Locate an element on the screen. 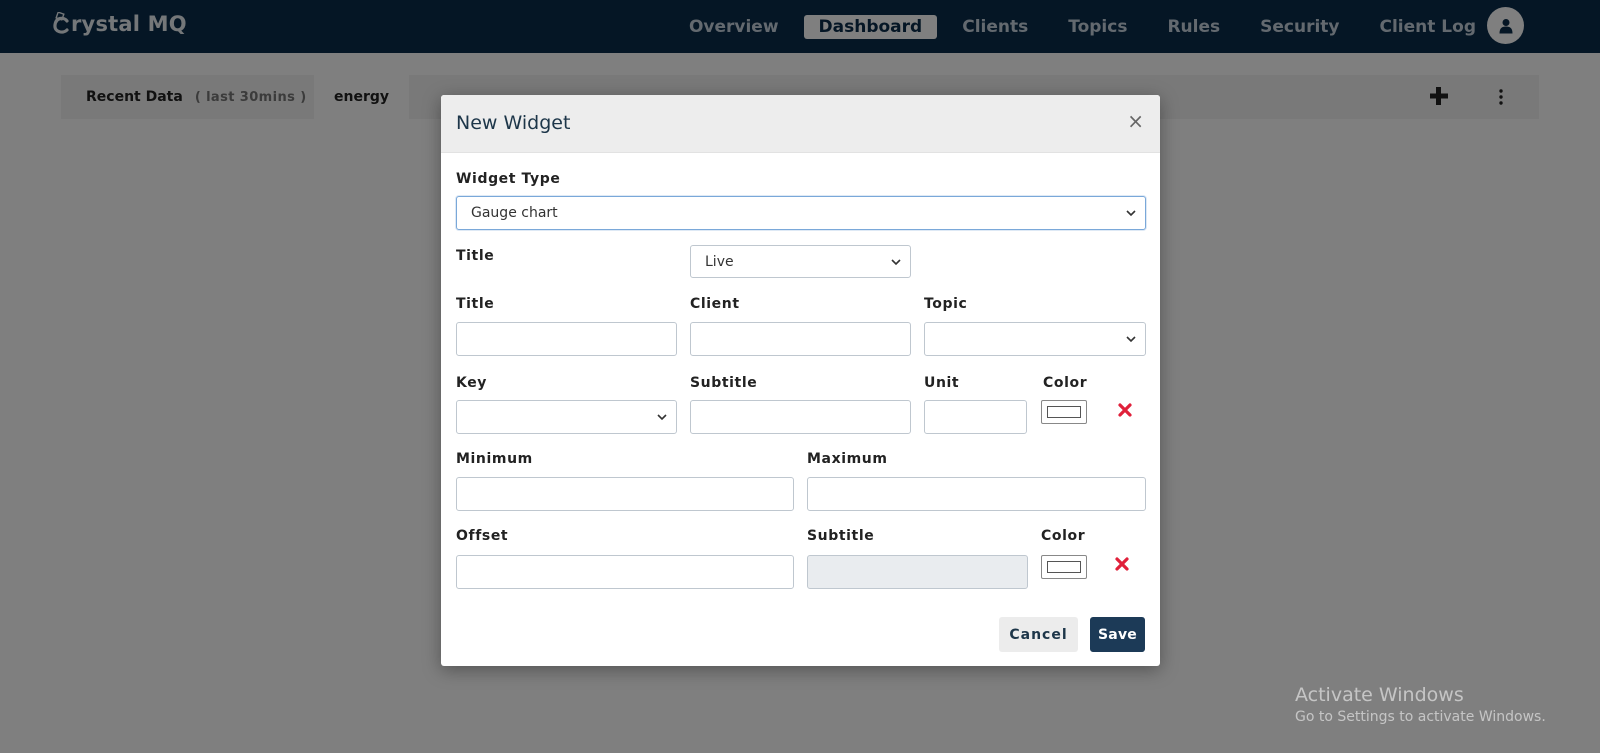 This screenshot has height=753, width=1600. cancel-button: Cancel is located at coordinates (1038, 634).